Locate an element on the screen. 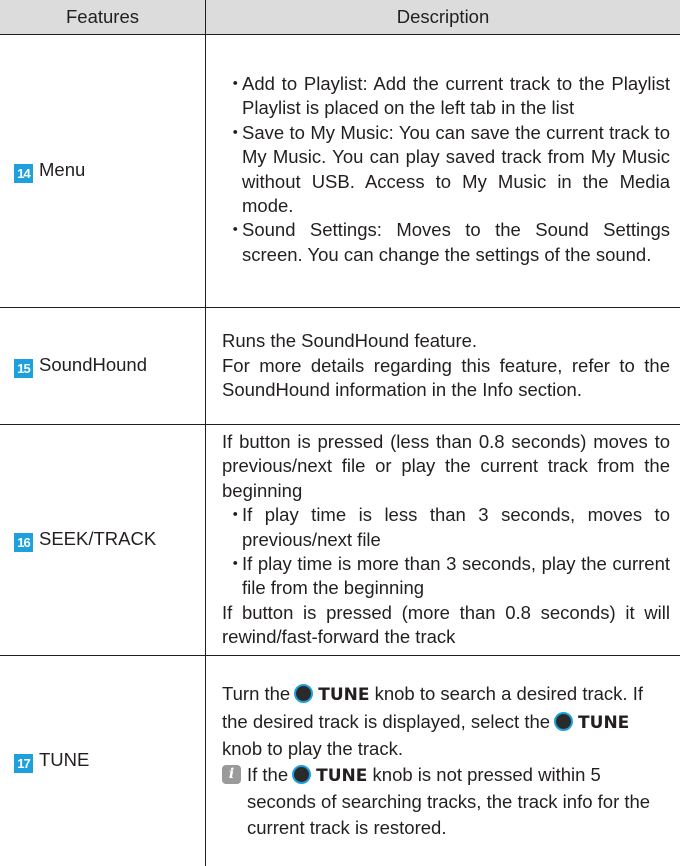  feature-cell: 15 SoundHound is located at coordinates (103, 366).